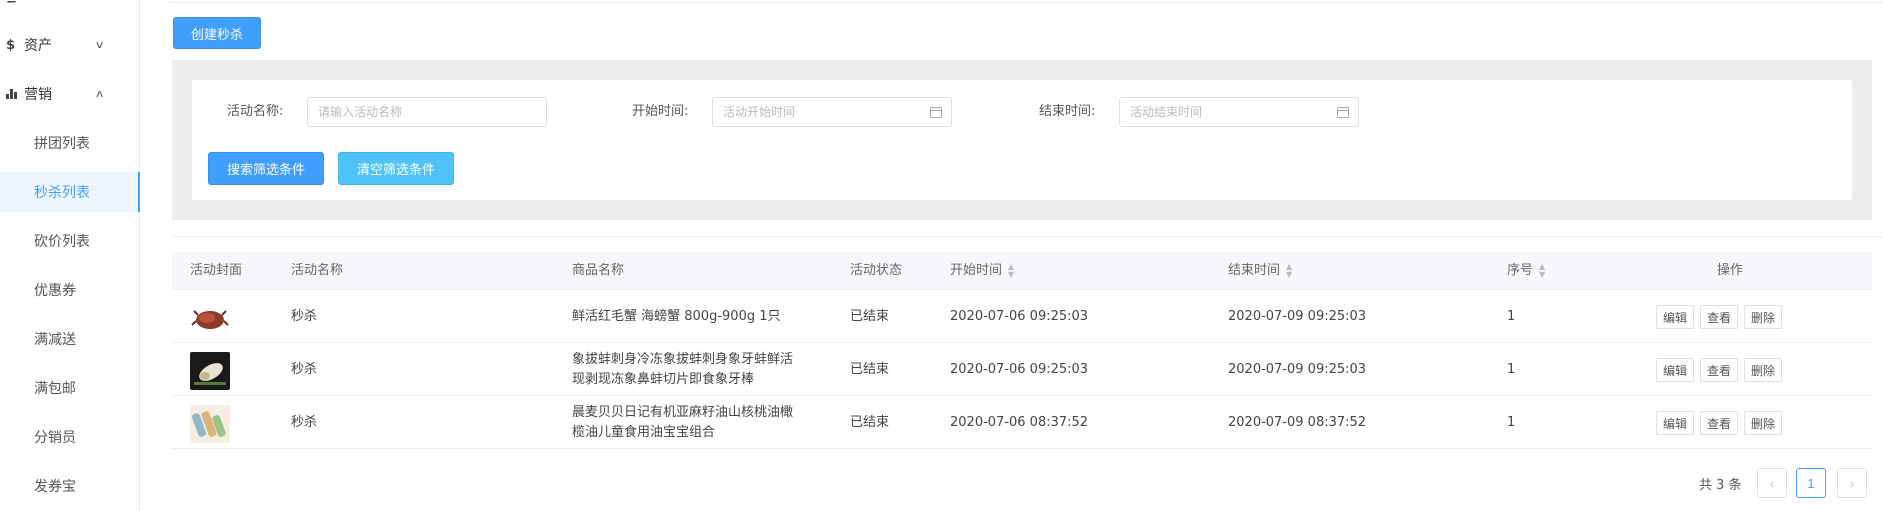 The height and width of the screenshot is (511, 1883). I want to click on sidebar-group-marketing-label: 营销, so click(38, 95).